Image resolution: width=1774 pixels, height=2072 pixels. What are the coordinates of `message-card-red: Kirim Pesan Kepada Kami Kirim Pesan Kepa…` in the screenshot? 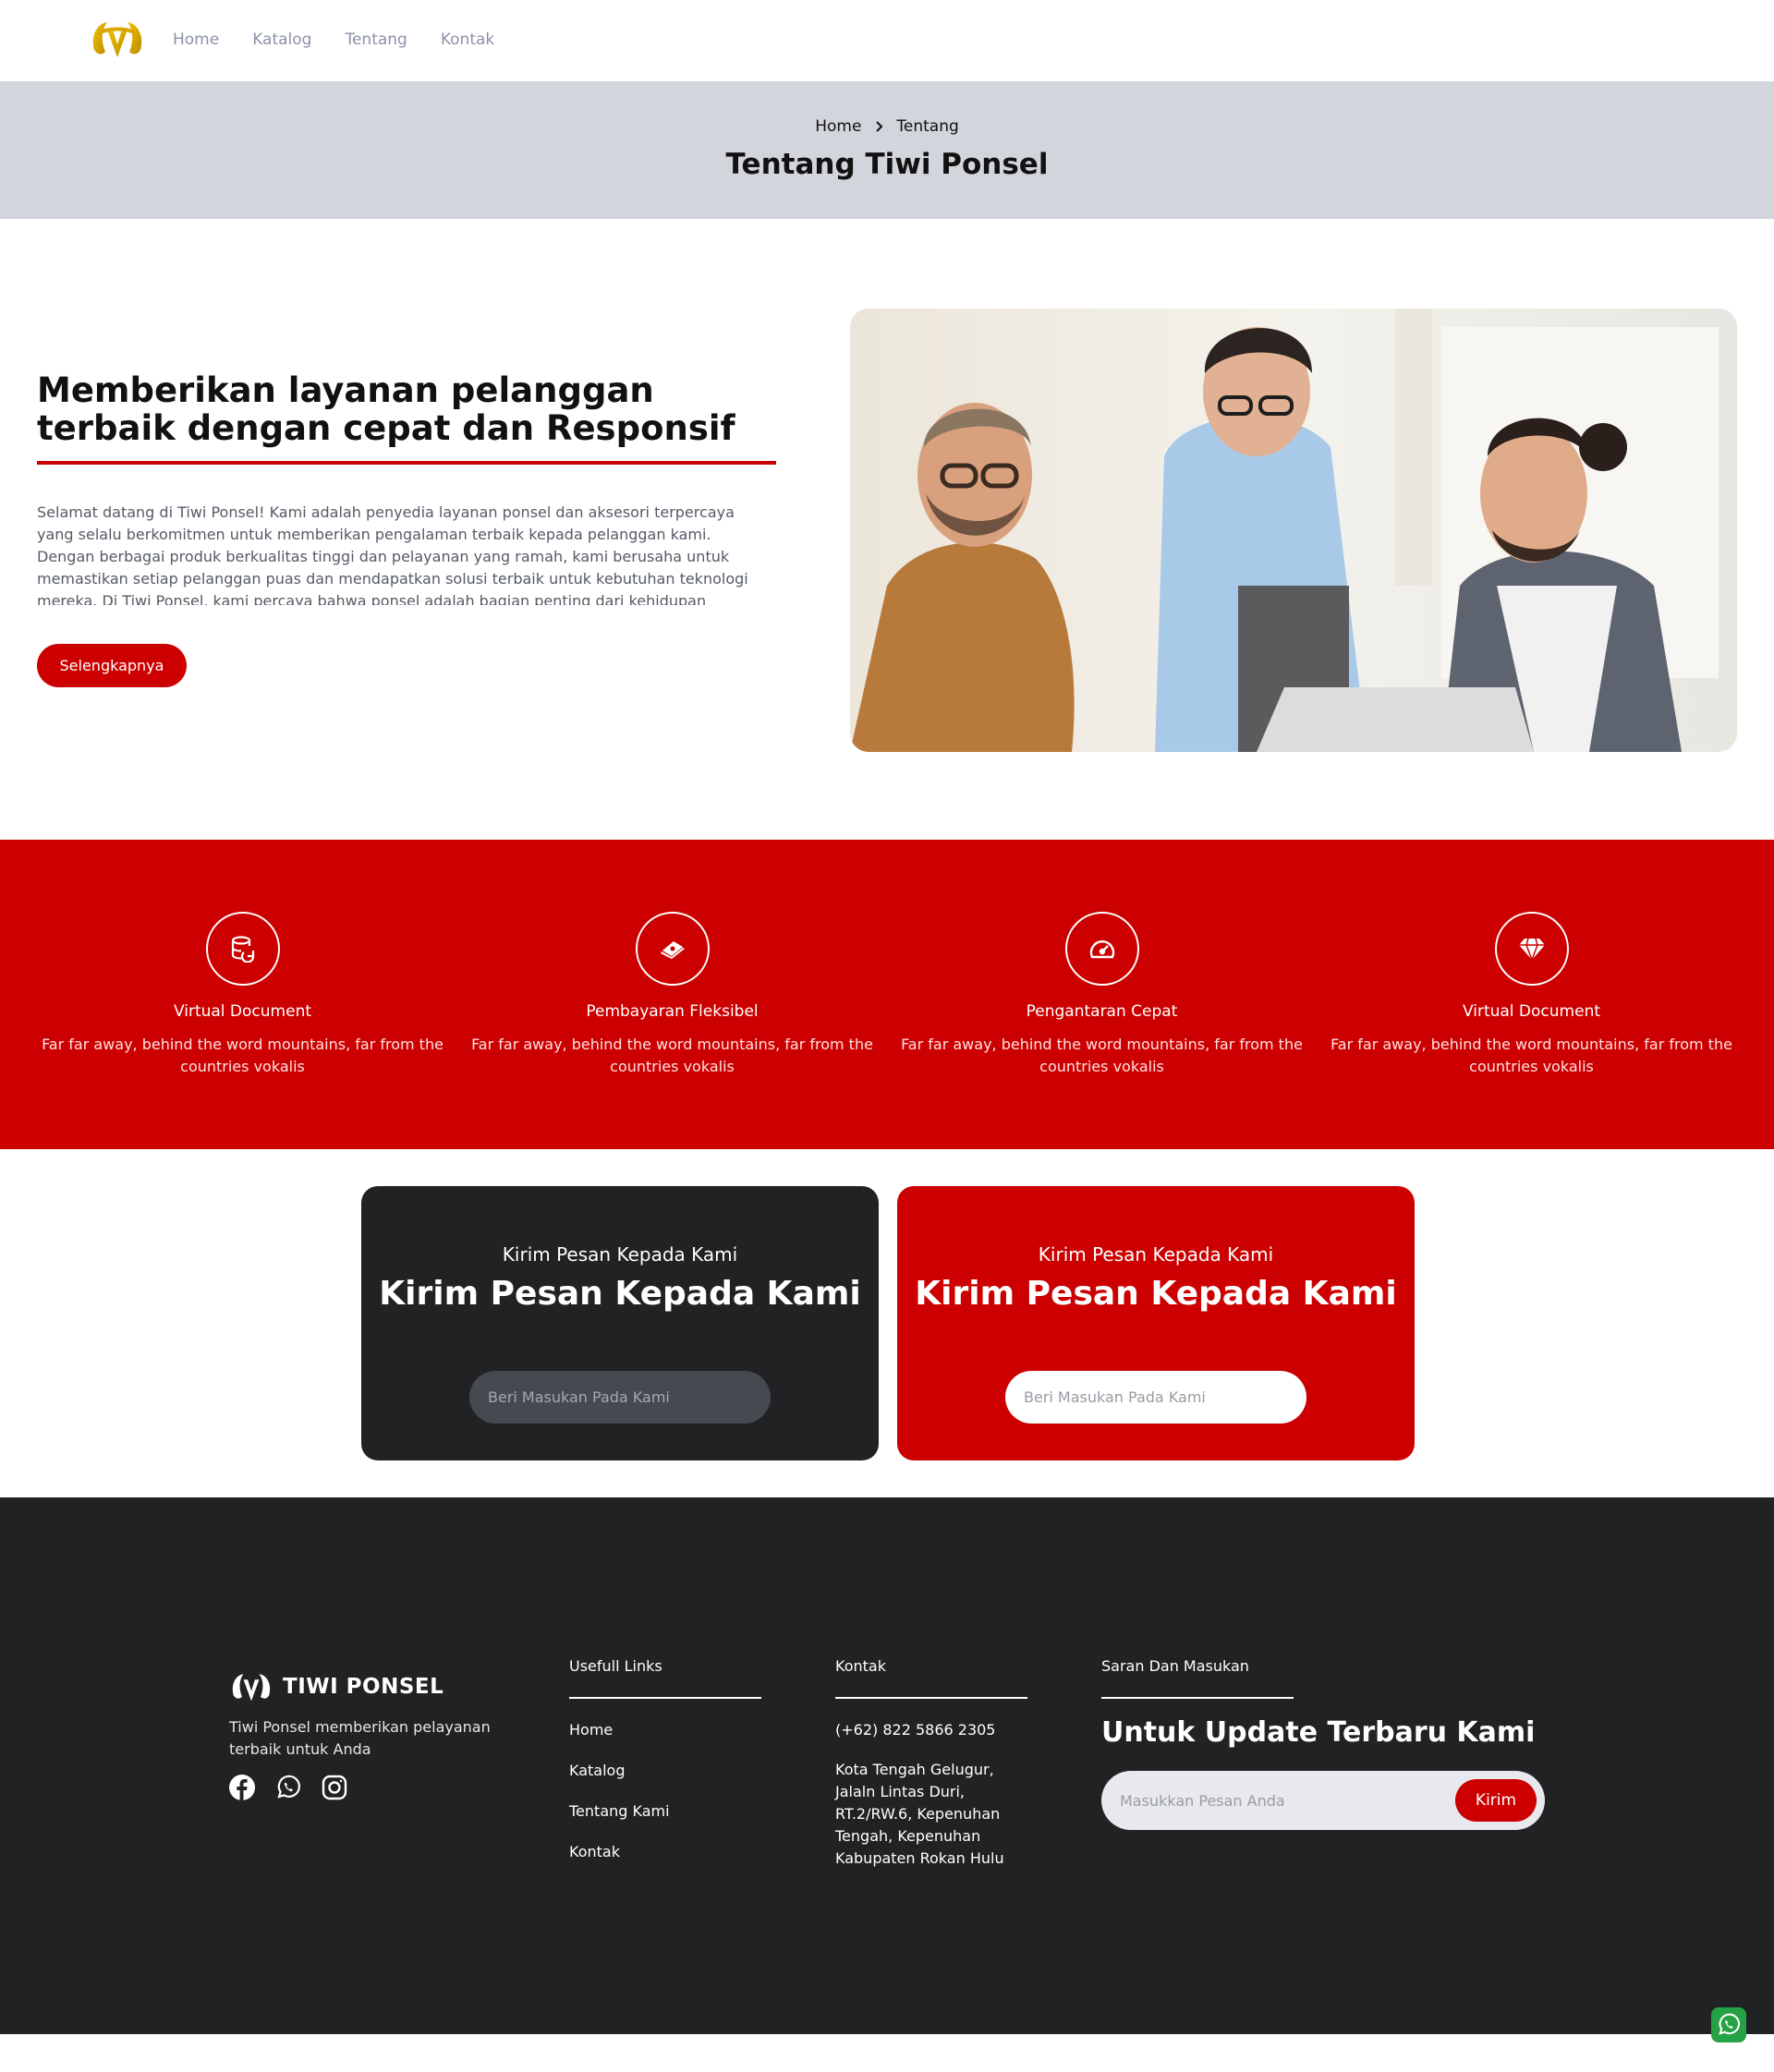 It's located at (1156, 1323).